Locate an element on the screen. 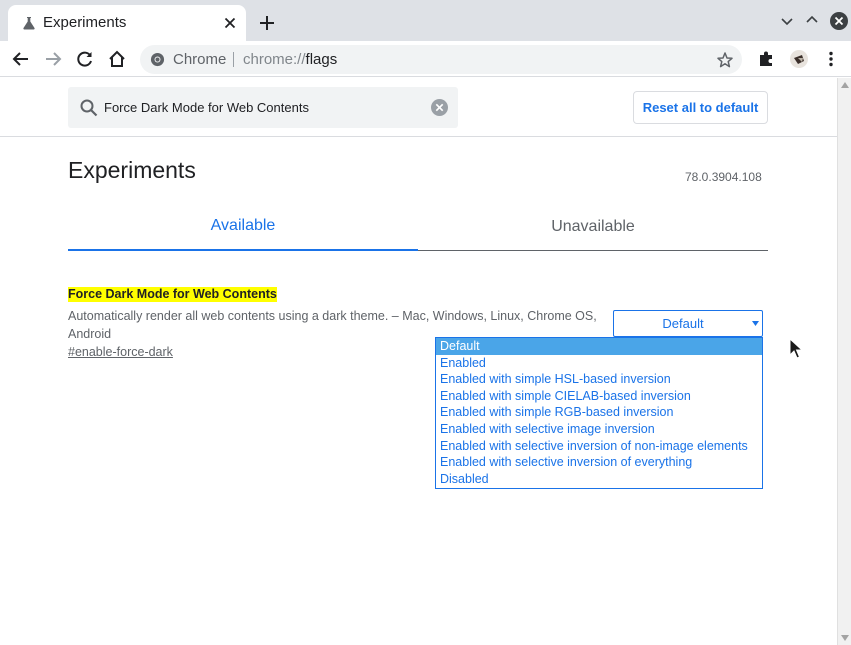 The height and width of the screenshot is (645, 851). avatar is located at coordinates (799, 59).